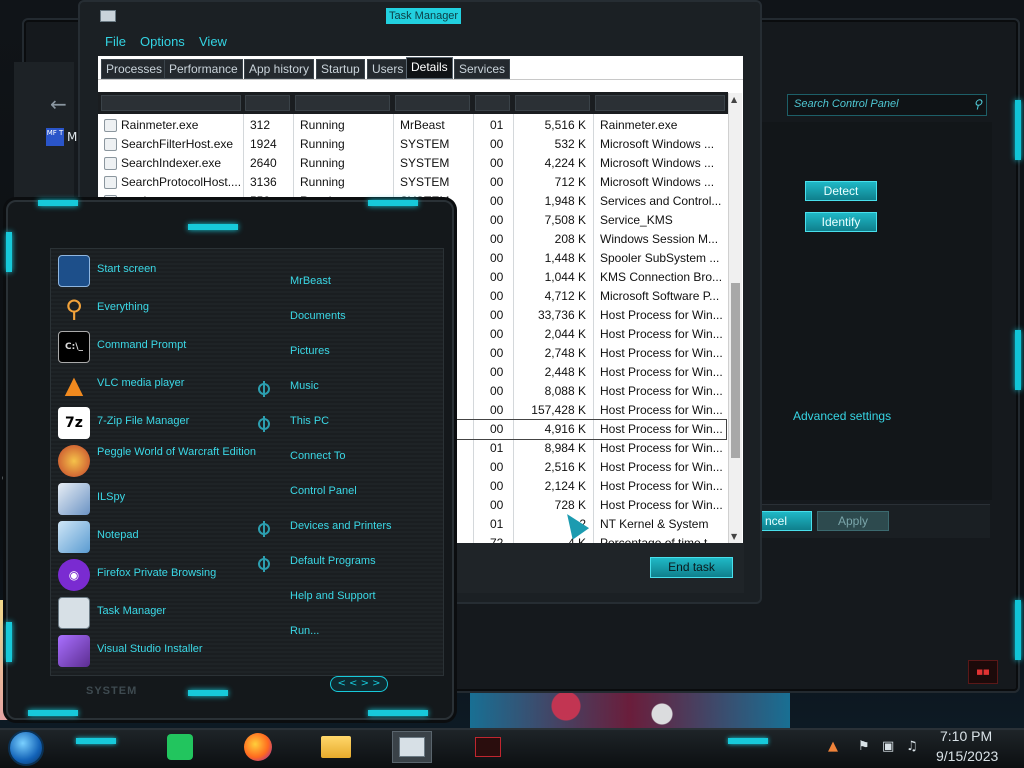 The image size is (1024, 768). I want to click on task-manager-icon, so click(412, 747).